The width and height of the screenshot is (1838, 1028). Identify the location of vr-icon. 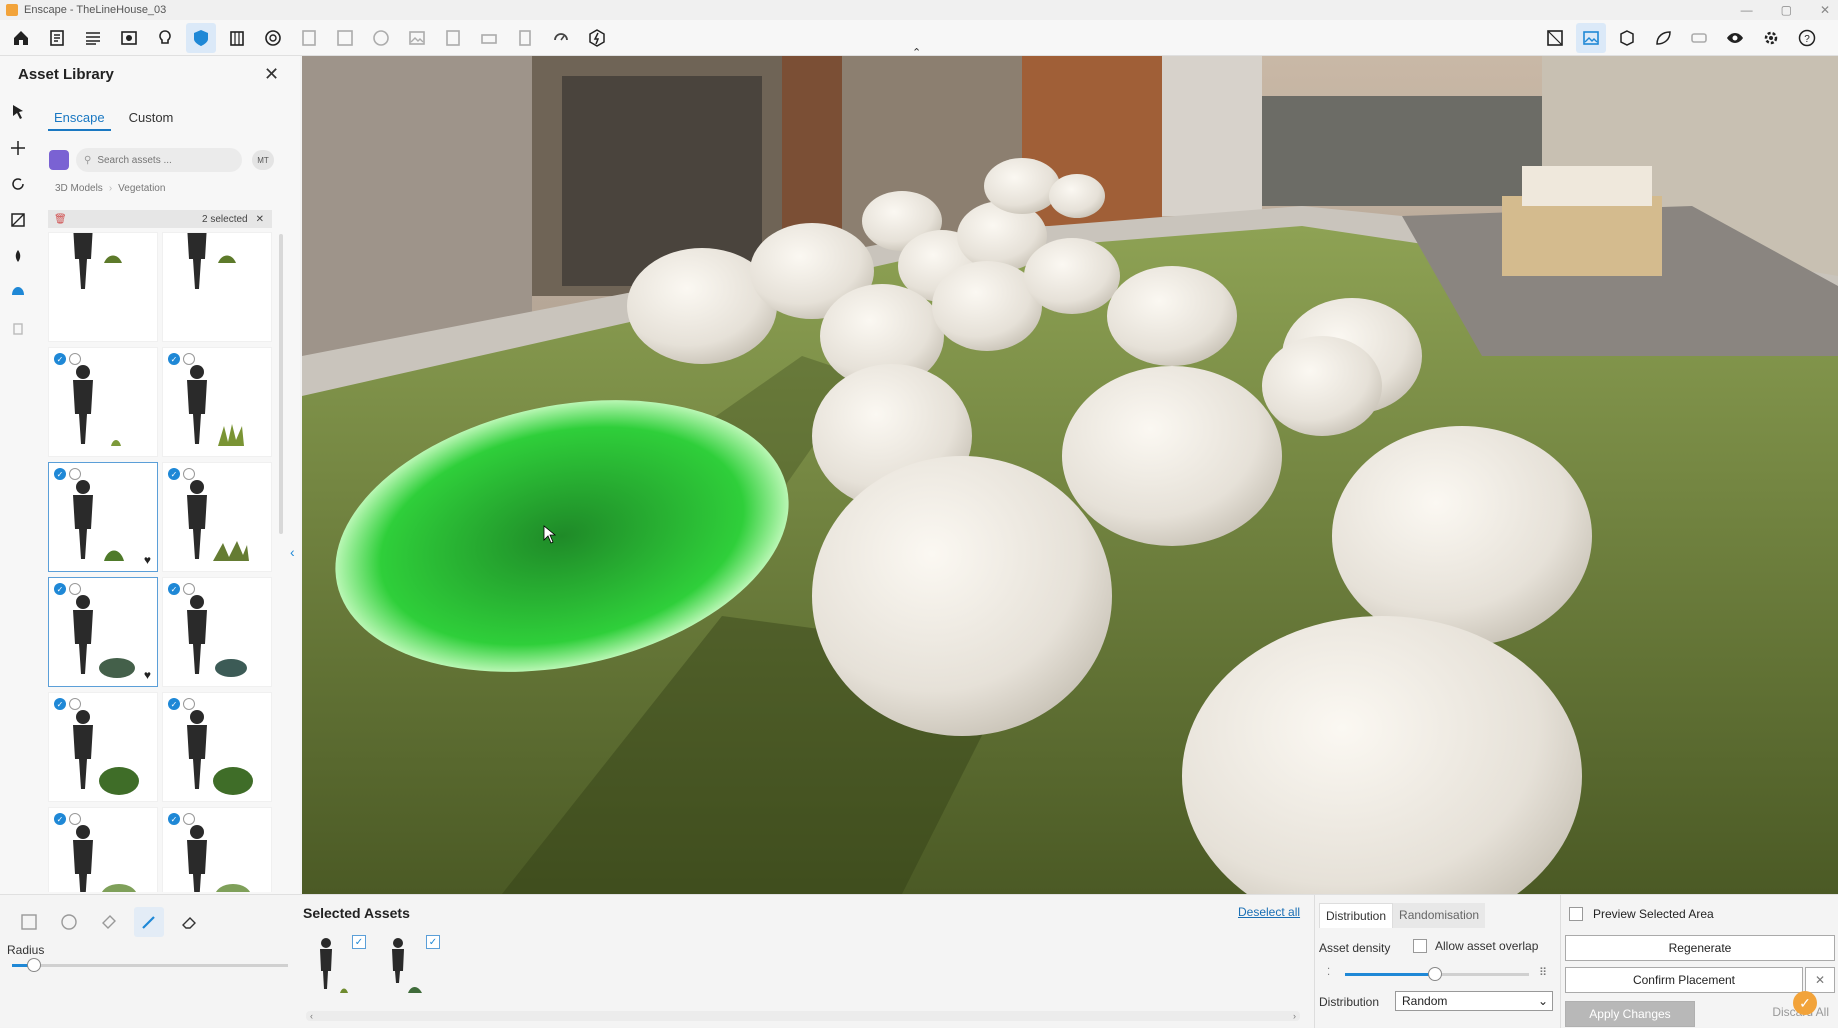
(1699, 38).